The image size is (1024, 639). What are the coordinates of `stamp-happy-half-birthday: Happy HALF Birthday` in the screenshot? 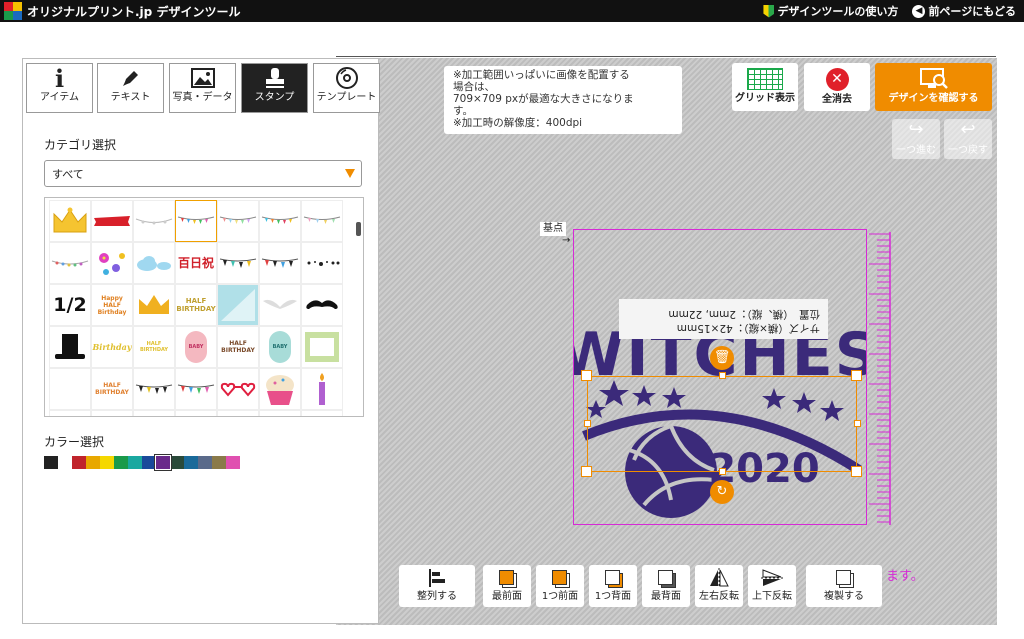 It's located at (112, 305).